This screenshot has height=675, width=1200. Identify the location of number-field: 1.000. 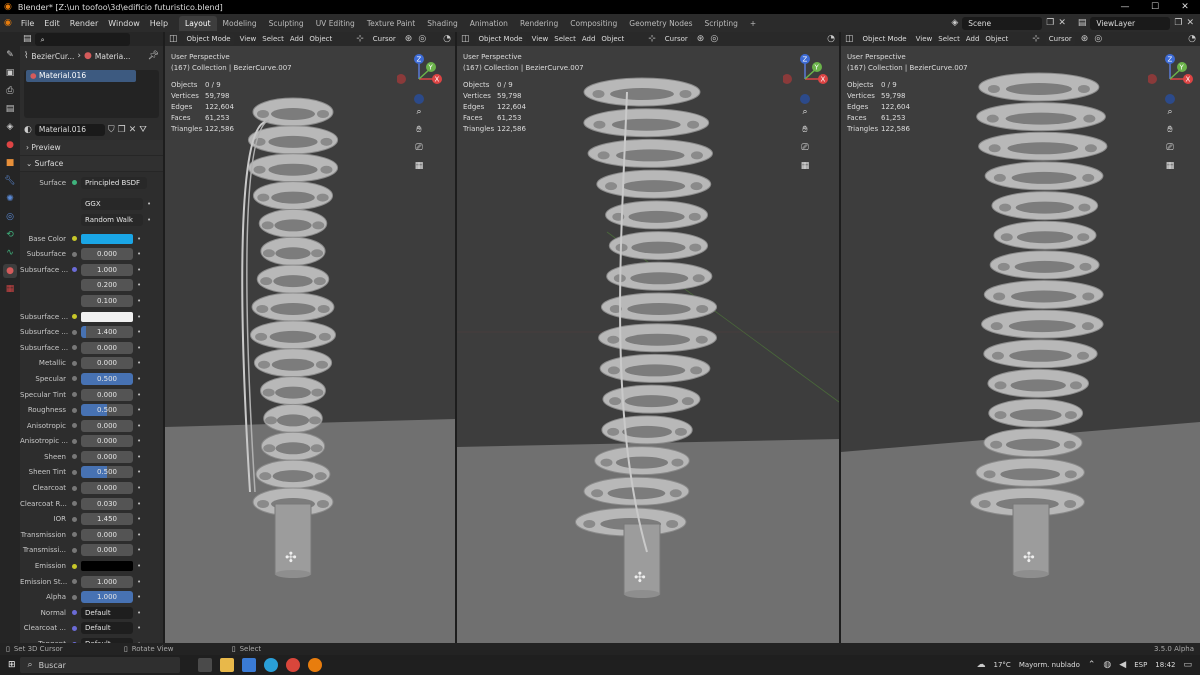
(107, 581).